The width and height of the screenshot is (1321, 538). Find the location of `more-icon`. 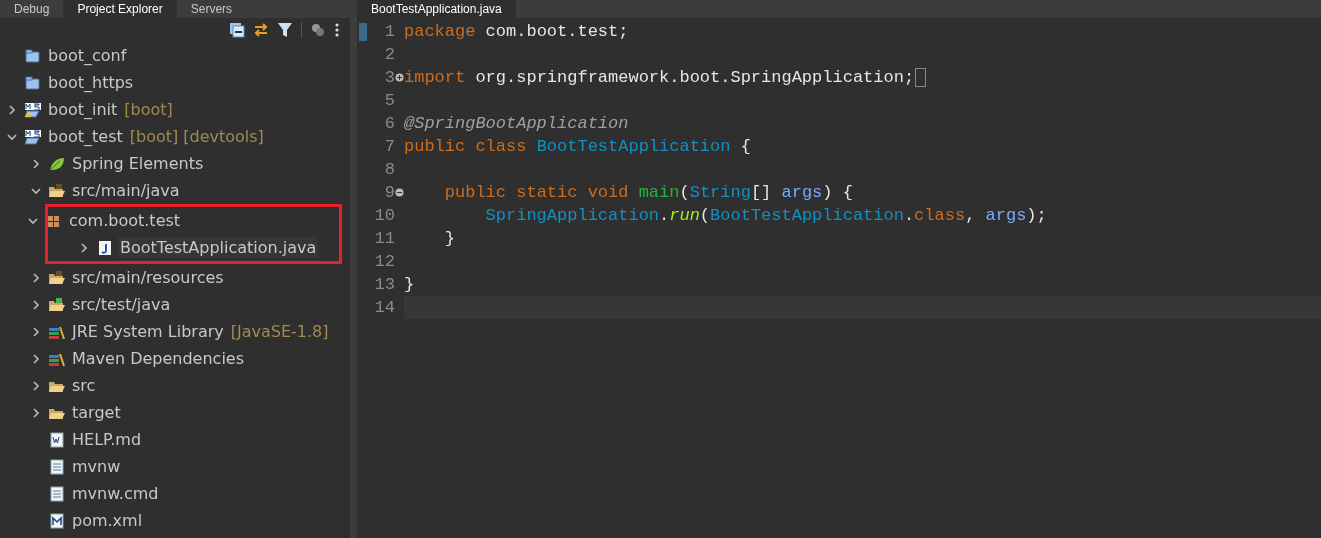

more-icon is located at coordinates (337, 30).